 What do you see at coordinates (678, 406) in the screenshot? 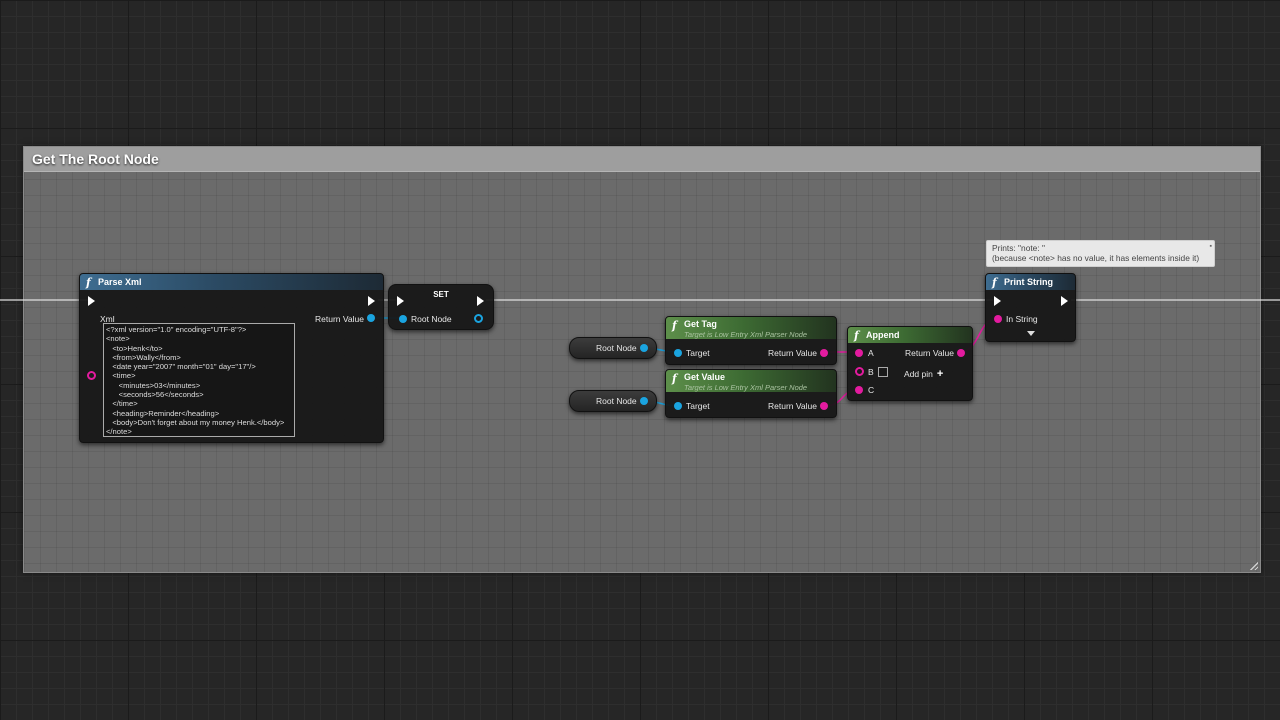
I see `get-value-target-pin` at bounding box center [678, 406].